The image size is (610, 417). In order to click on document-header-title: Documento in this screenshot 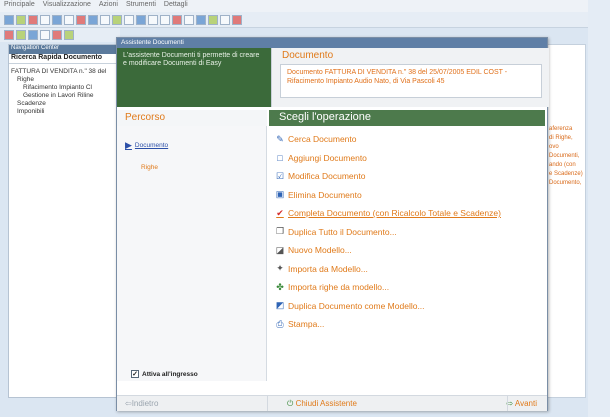, I will do `click(308, 55)`.